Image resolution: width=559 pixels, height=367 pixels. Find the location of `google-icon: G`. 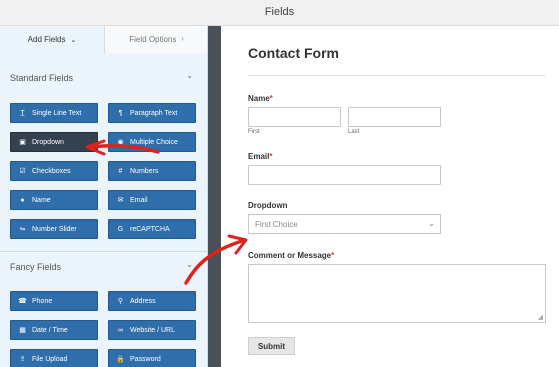

google-icon: G is located at coordinates (120, 229).